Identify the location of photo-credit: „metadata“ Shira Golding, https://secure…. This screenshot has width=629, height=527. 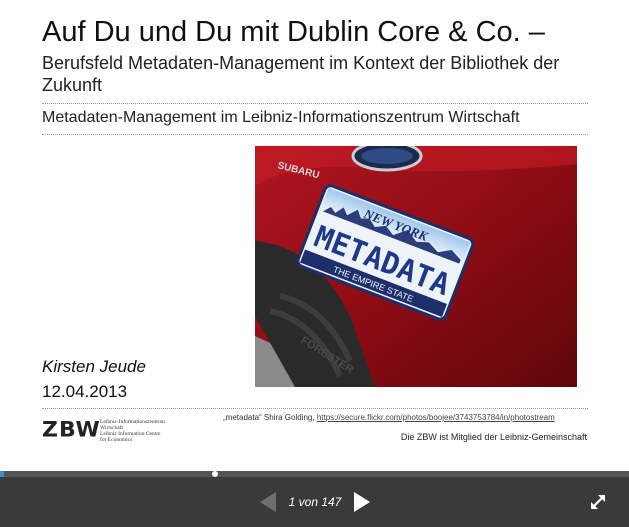
(408, 417).